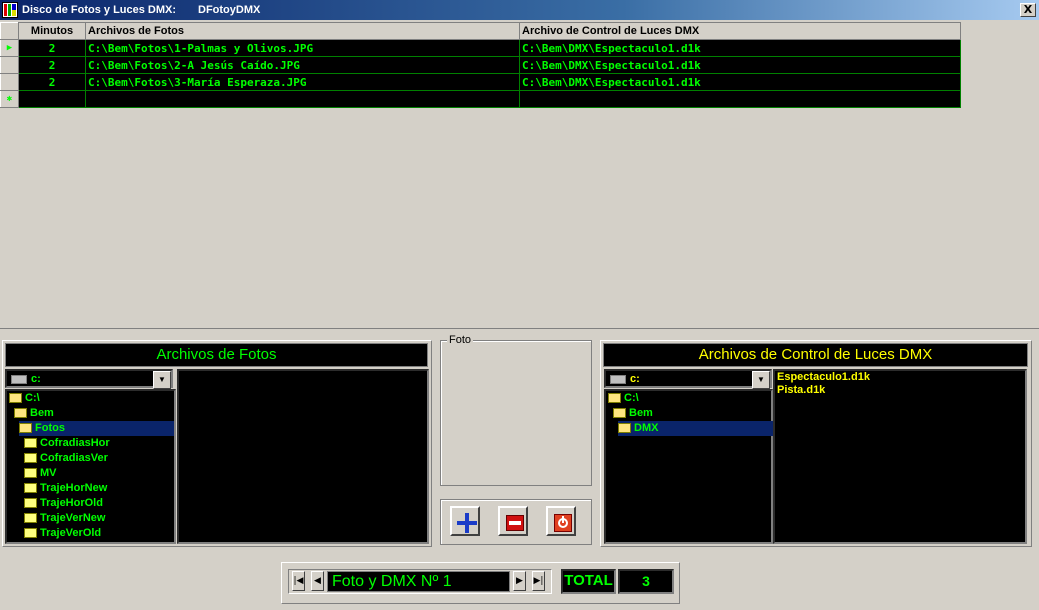 The image size is (1039, 610). I want to click on dir-item: CofradiasHor, so click(99, 443).